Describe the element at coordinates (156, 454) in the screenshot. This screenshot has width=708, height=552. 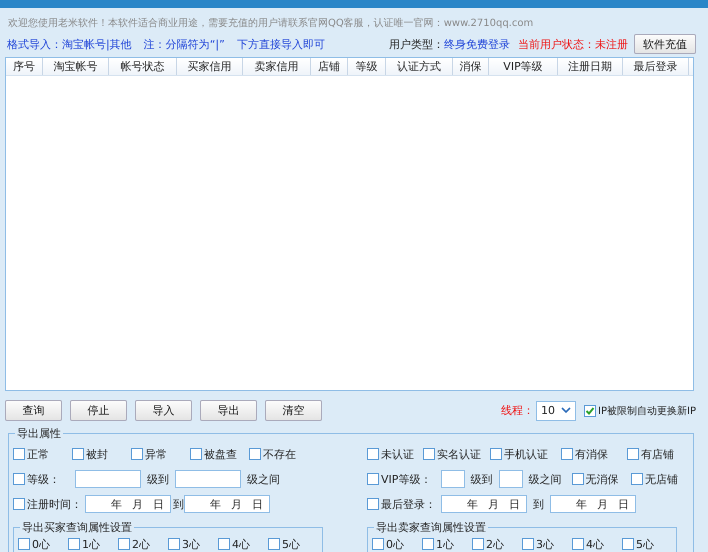
I see `checkbox-label: 异常` at that location.